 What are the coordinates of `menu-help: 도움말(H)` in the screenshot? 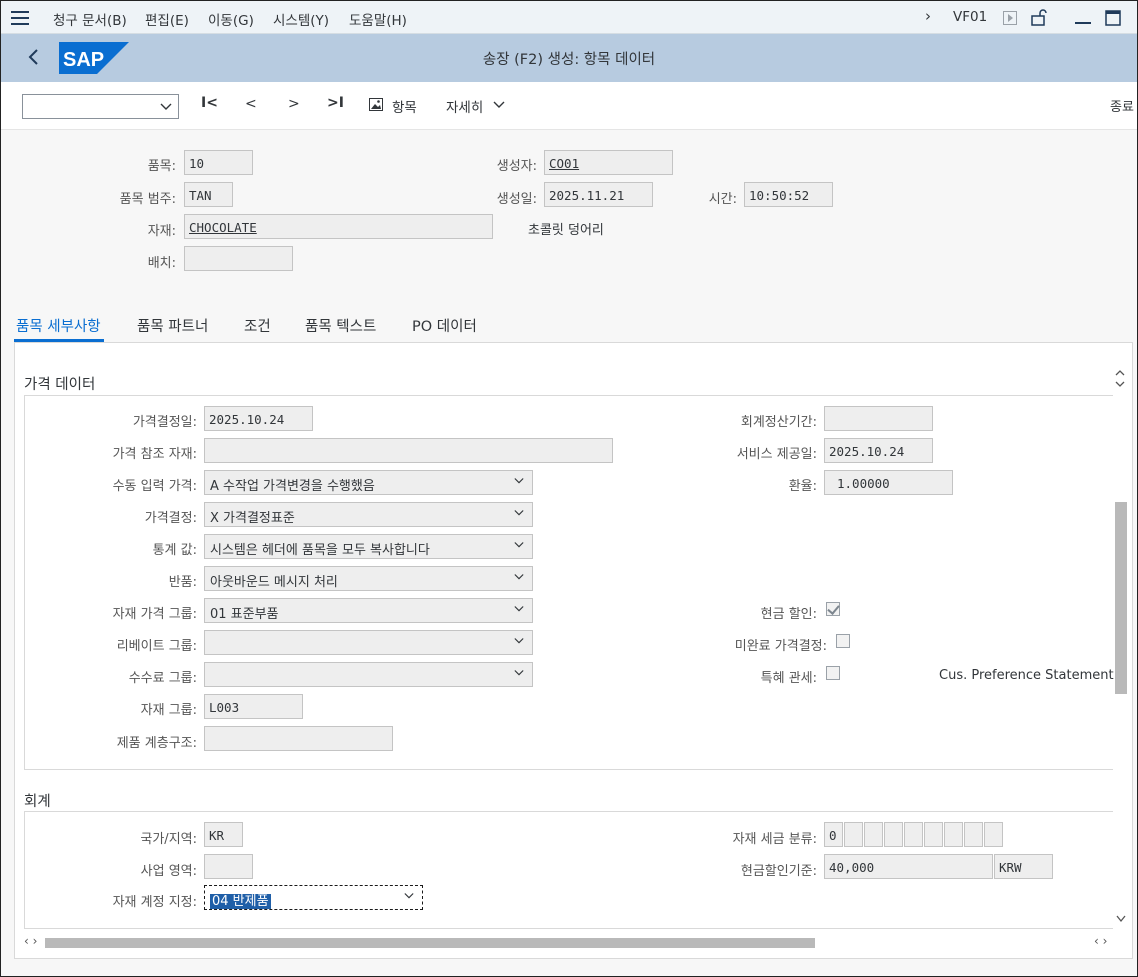 It's located at (378, 19).